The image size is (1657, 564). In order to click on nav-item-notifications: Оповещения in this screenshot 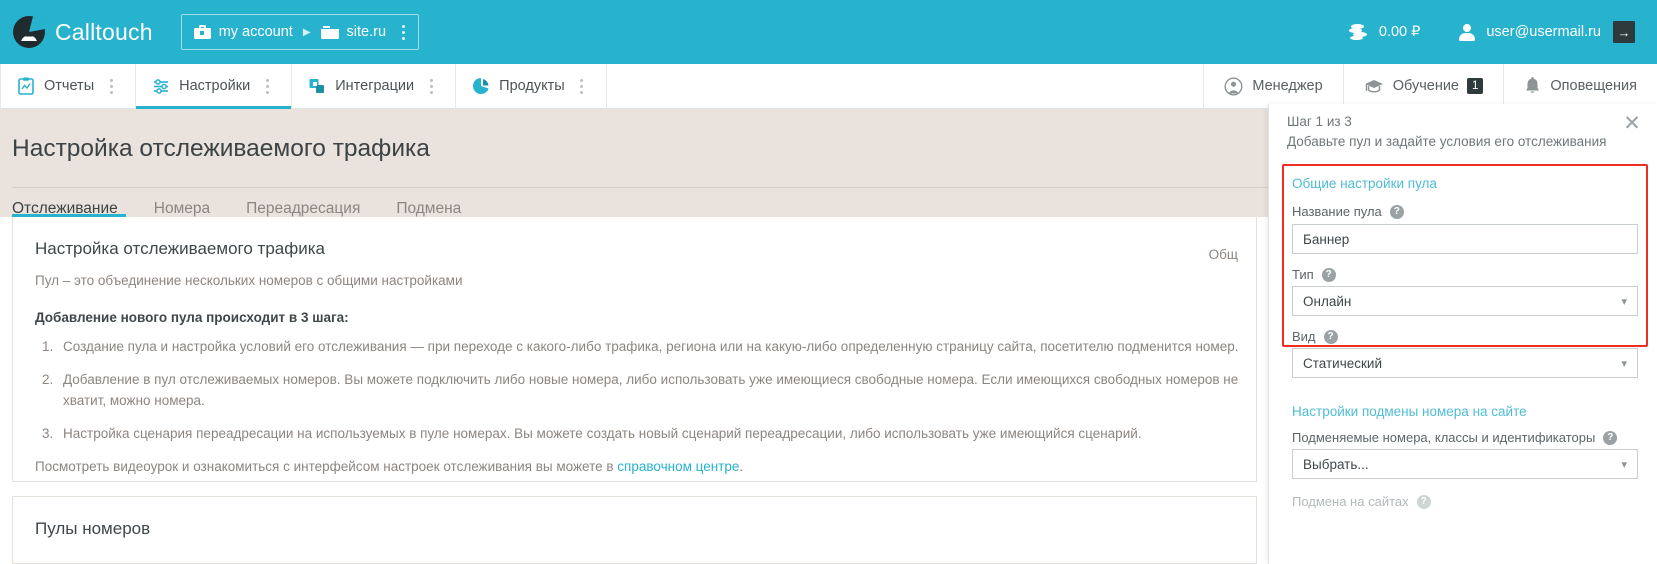, I will do `click(1580, 86)`.